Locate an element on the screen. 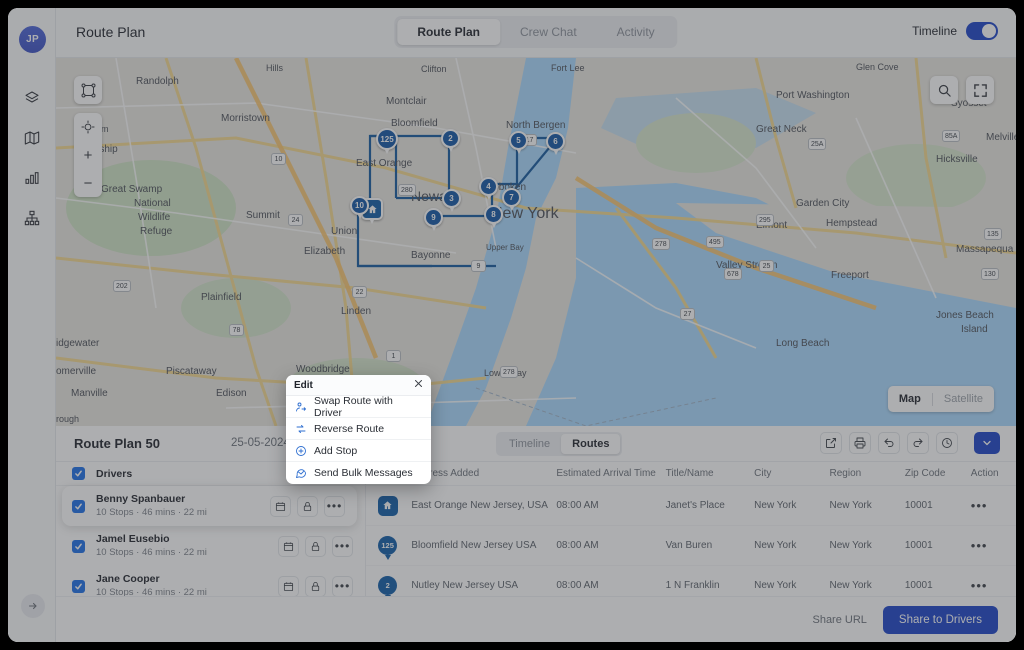 The image size is (1024, 650). undo-icon is located at coordinates (889, 443).